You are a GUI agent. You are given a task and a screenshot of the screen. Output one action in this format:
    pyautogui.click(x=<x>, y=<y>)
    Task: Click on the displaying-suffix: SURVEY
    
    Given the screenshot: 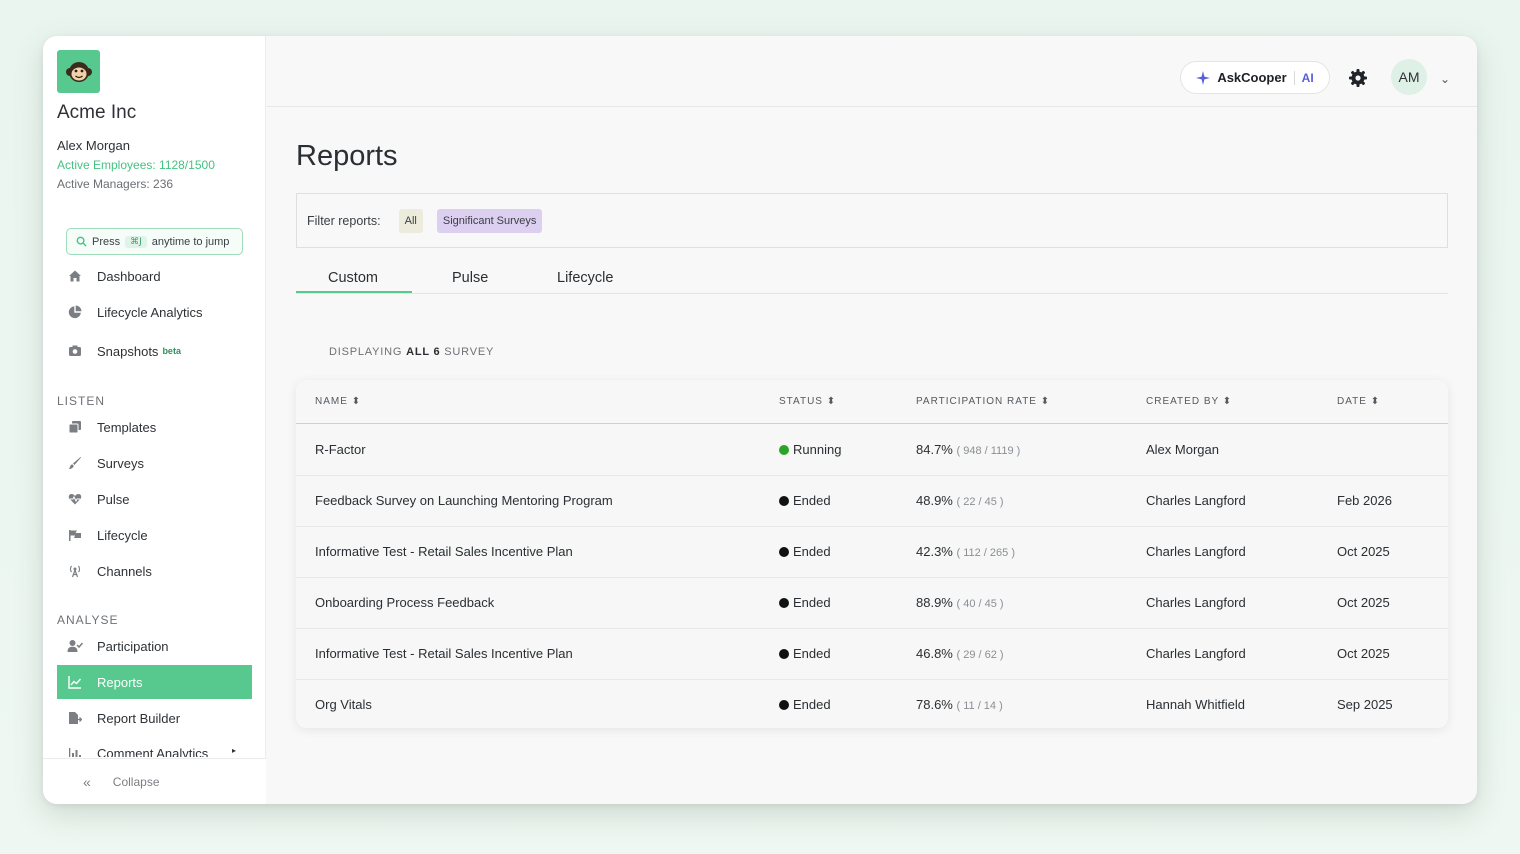 What is the action you would take?
    pyautogui.click(x=469, y=352)
    